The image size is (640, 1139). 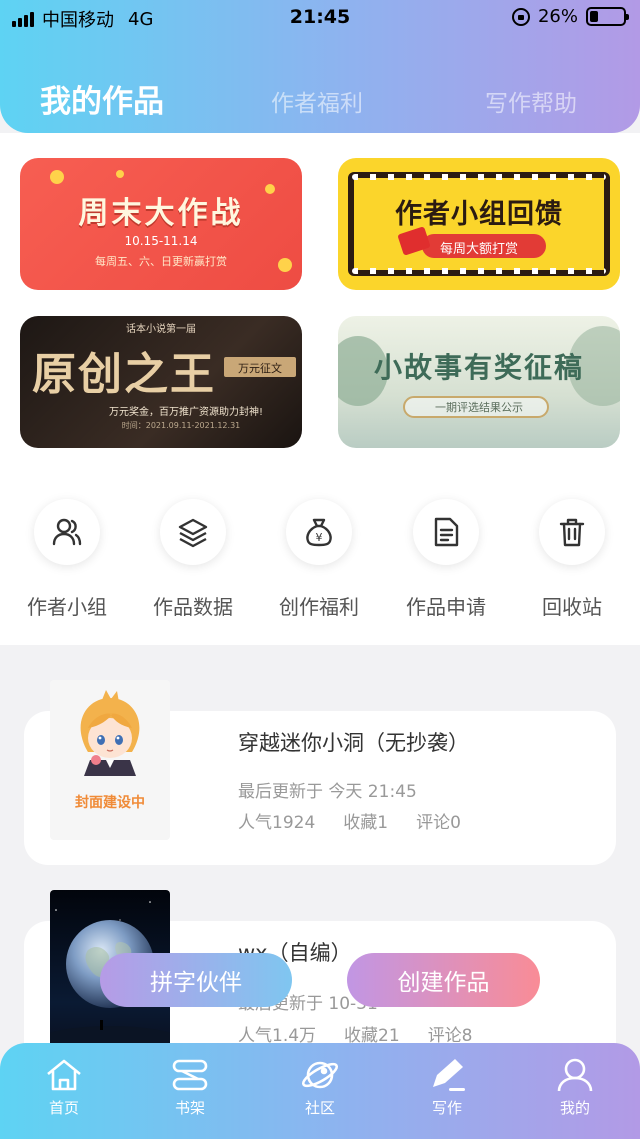 I want to click on action-label: 作品数据, so click(x=193, y=607).